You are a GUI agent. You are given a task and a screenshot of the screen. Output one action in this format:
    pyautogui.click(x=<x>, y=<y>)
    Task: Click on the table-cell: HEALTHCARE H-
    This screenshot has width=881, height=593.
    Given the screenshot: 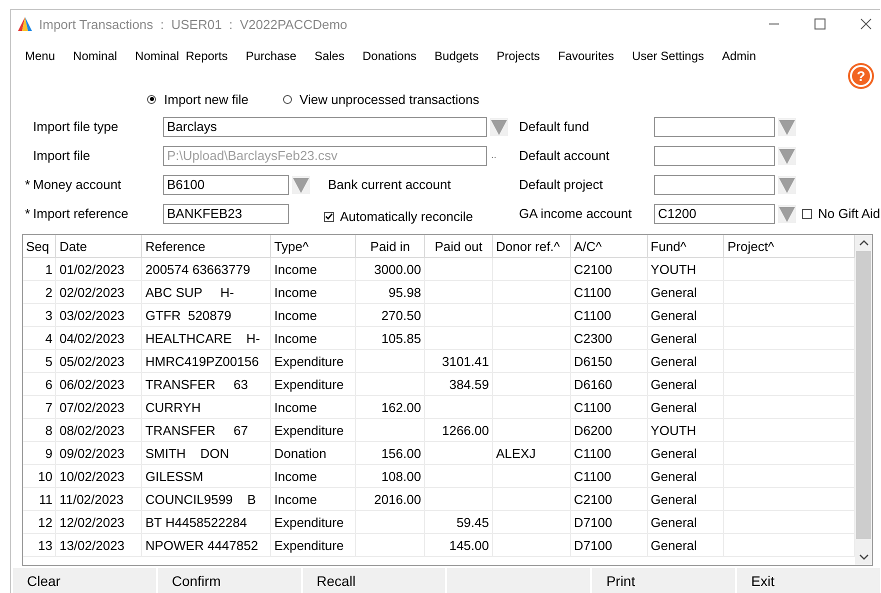 What is the action you would take?
    pyautogui.click(x=202, y=338)
    